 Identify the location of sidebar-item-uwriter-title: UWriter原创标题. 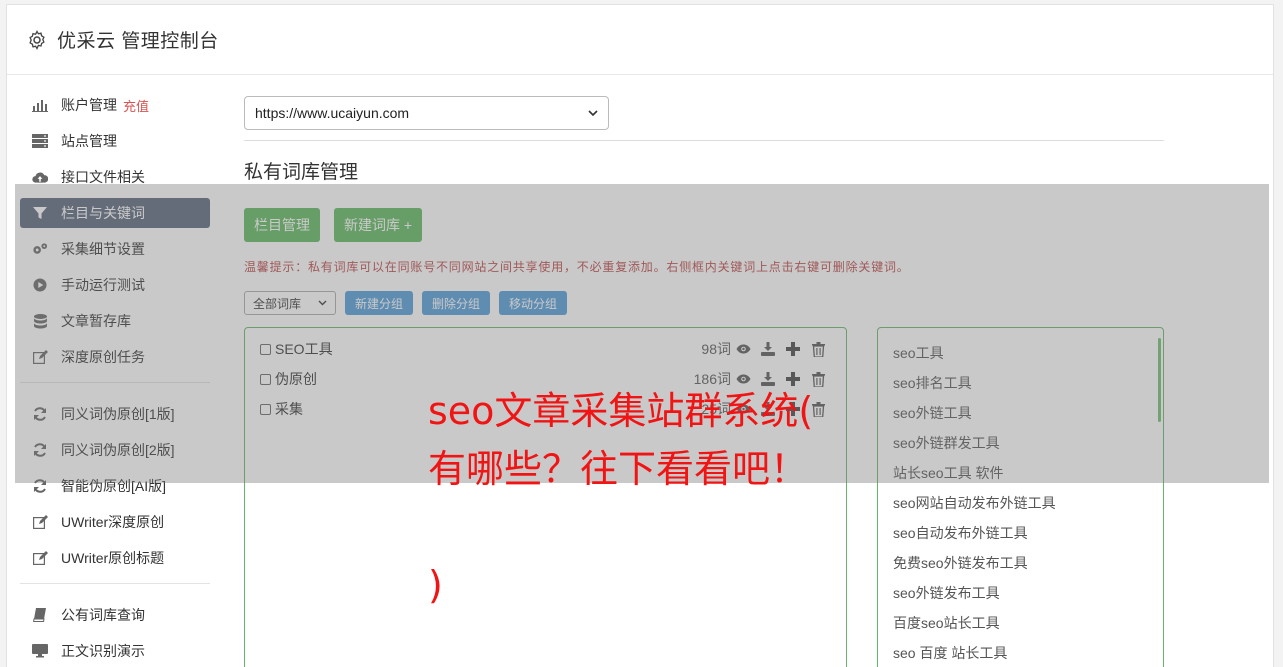
(115, 558).